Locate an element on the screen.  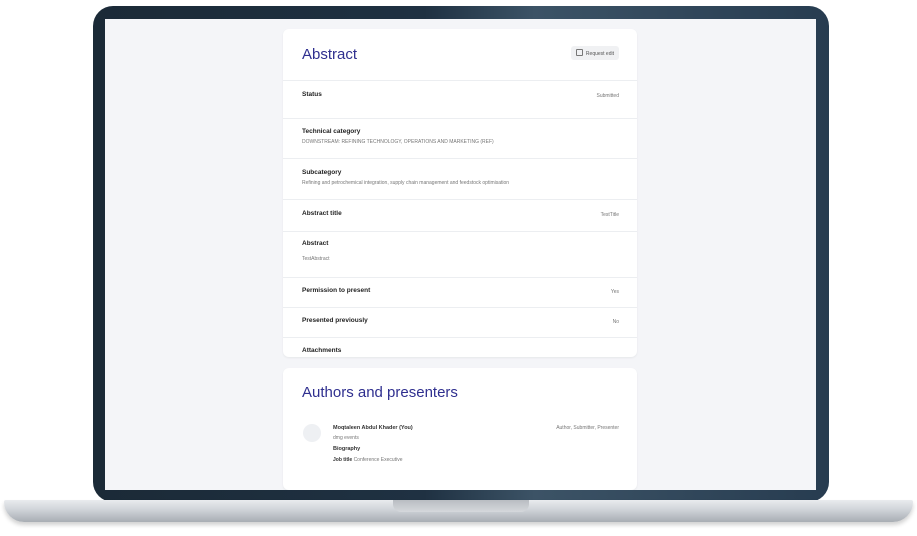
abstract-heading: Abstract is located at coordinates (330, 54).